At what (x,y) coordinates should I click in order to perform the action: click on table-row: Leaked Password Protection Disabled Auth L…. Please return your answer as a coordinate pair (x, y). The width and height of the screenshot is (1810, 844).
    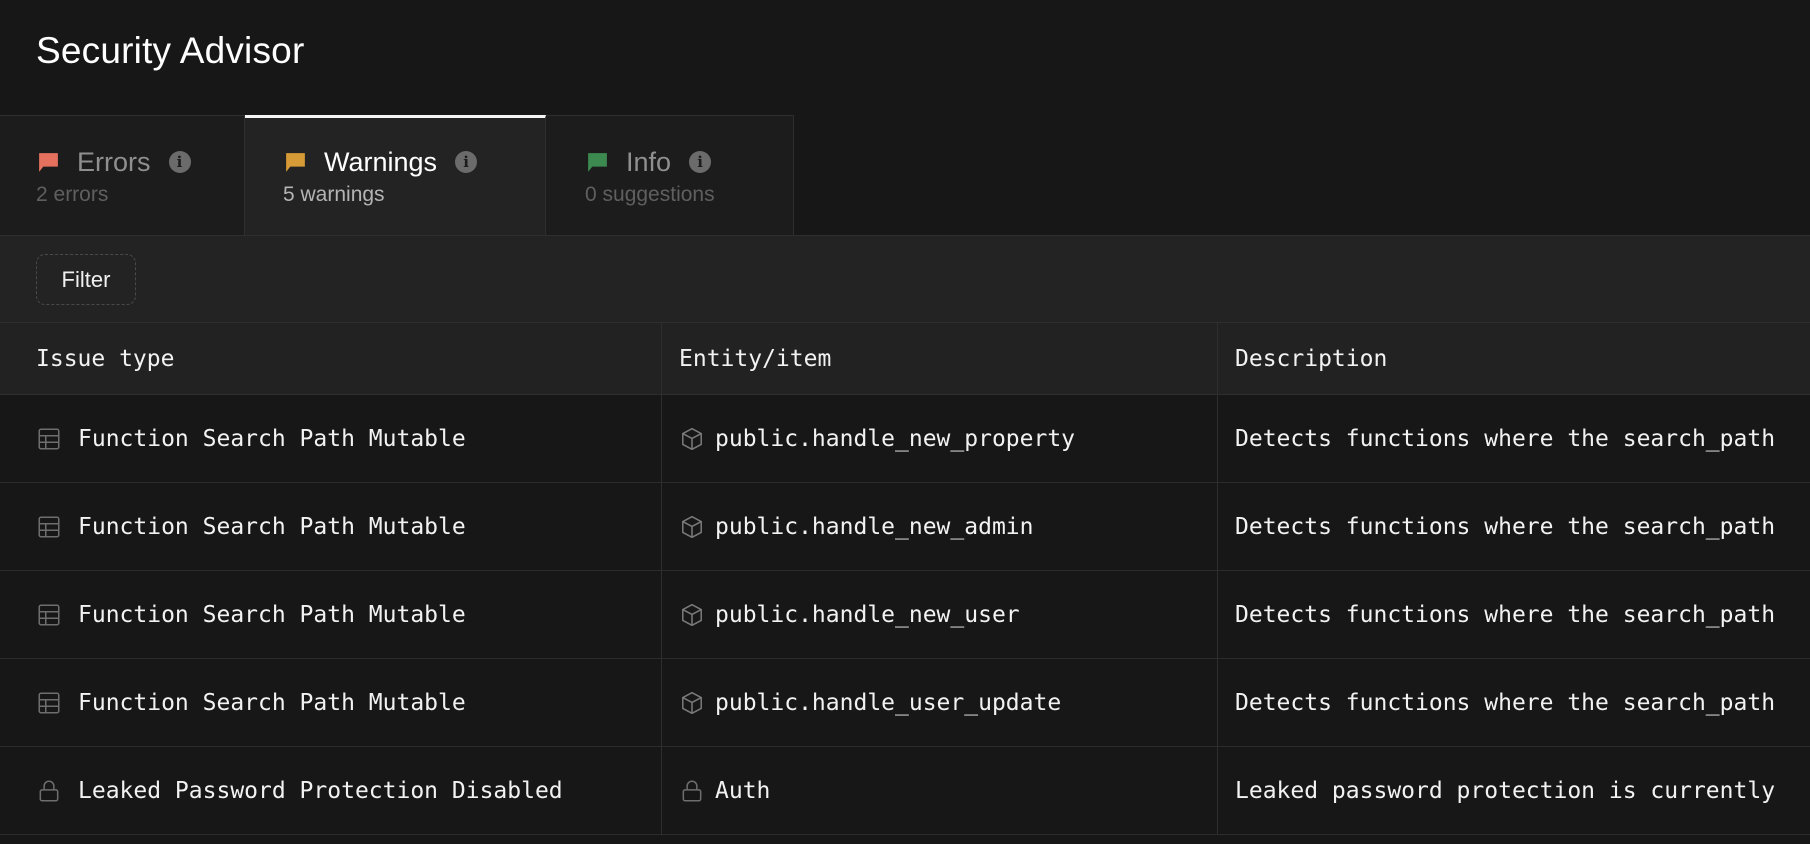
    Looking at the image, I should click on (905, 791).